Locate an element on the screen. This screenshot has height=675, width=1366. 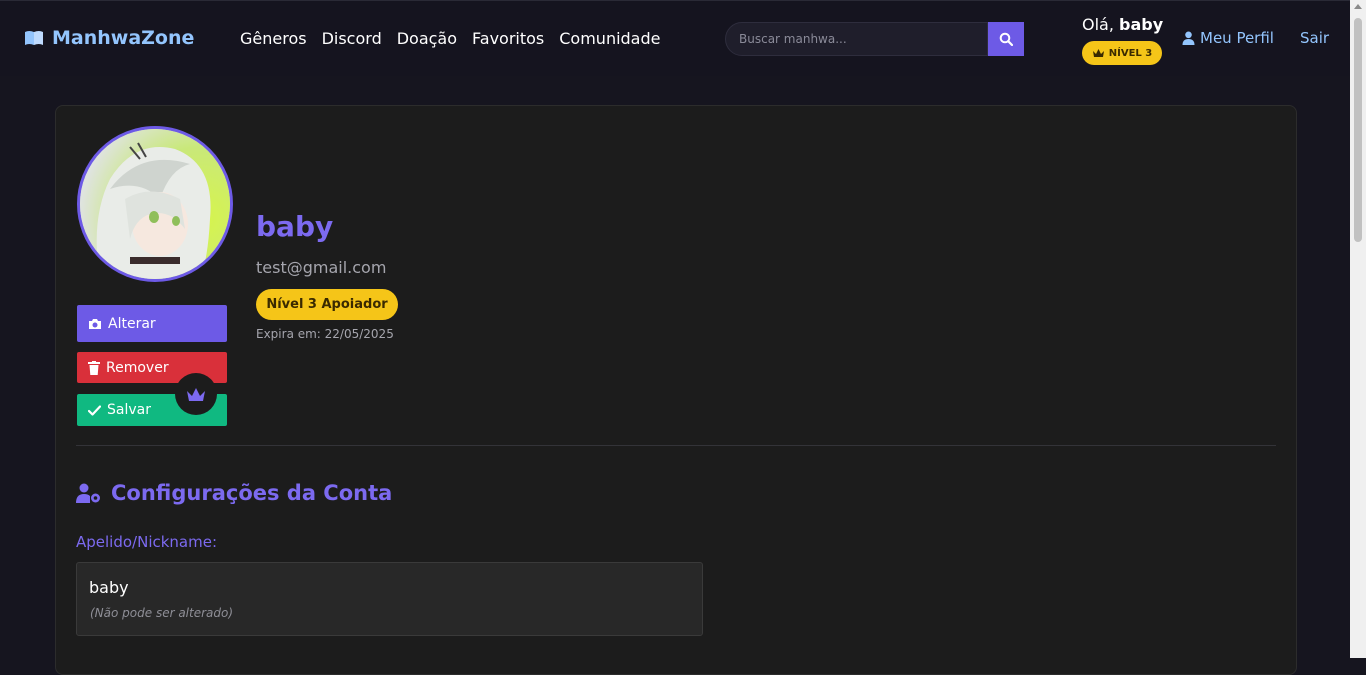
nav-link-discord: Discord is located at coordinates (352, 38).